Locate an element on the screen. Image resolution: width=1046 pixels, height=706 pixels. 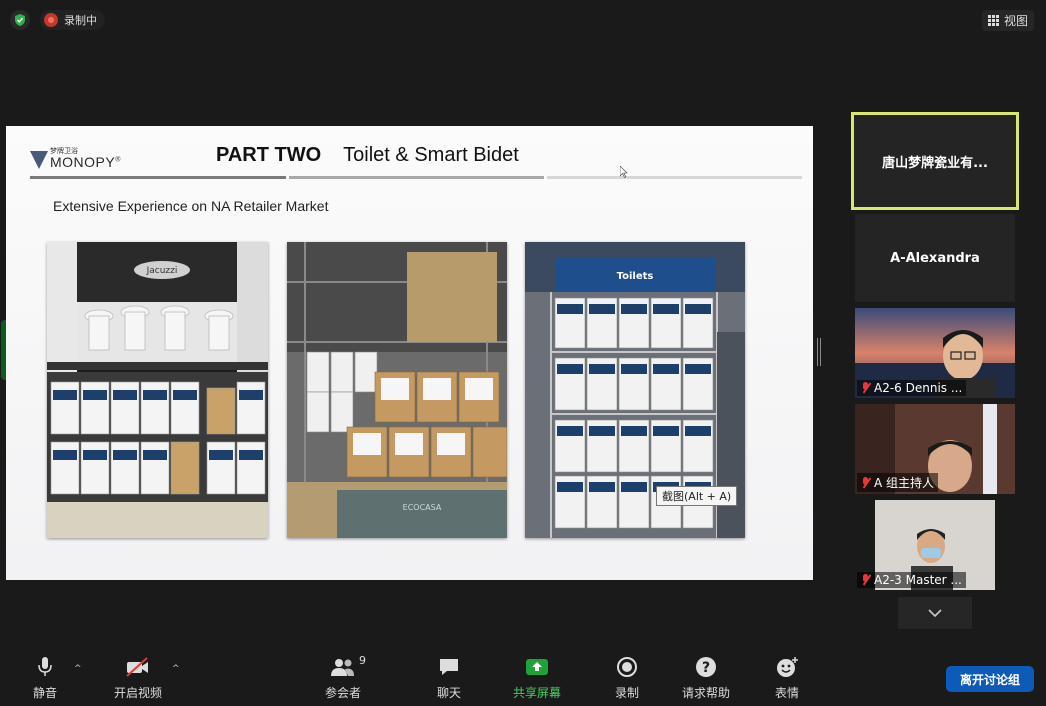
view-label: 视图 is located at coordinates (1015, 21).